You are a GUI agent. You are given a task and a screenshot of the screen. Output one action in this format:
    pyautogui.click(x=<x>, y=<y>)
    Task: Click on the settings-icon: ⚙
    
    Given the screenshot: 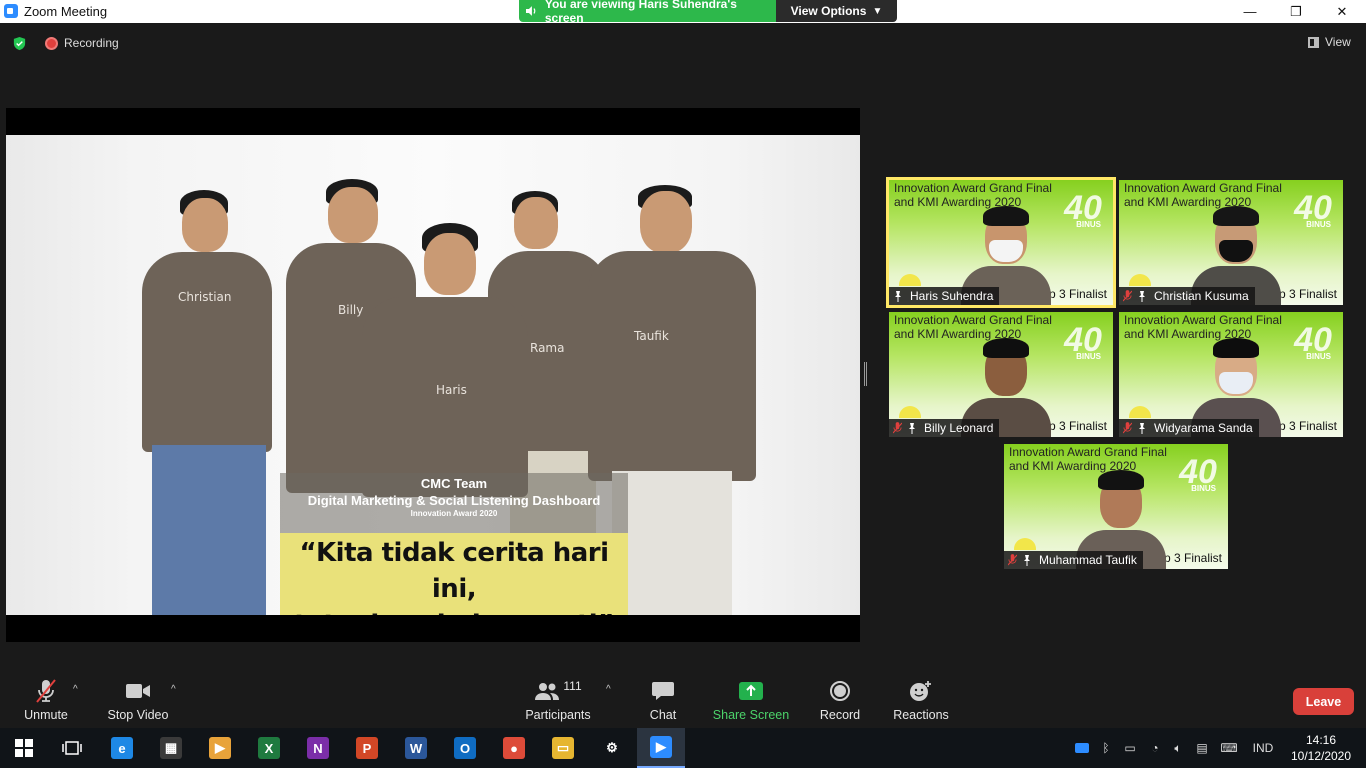 What is the action you would take?
    pyautogui.click(x=612, y=748)
    